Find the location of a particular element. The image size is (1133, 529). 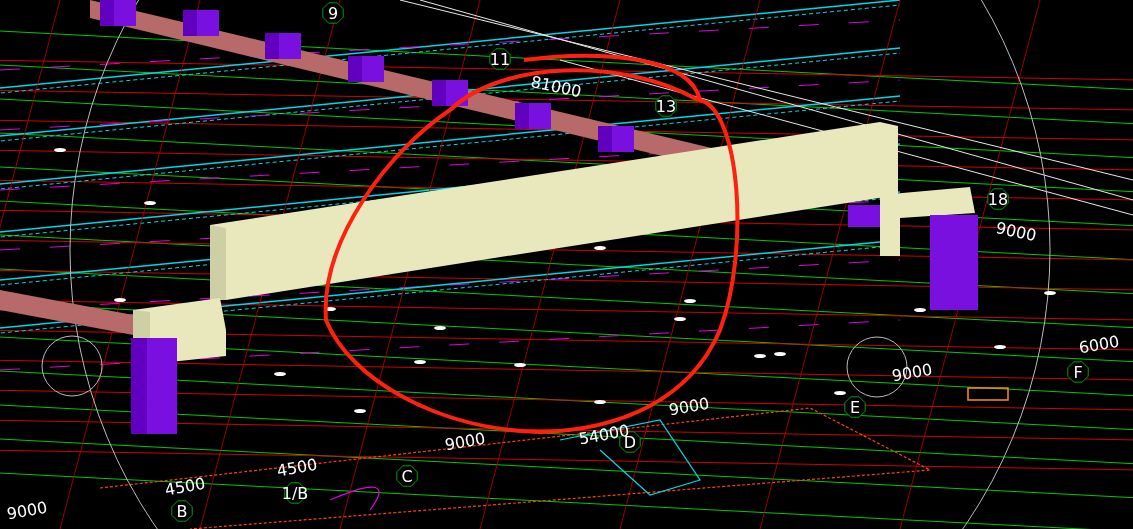

grid-axis-marker: 13 is located at coordinates (666, 106).